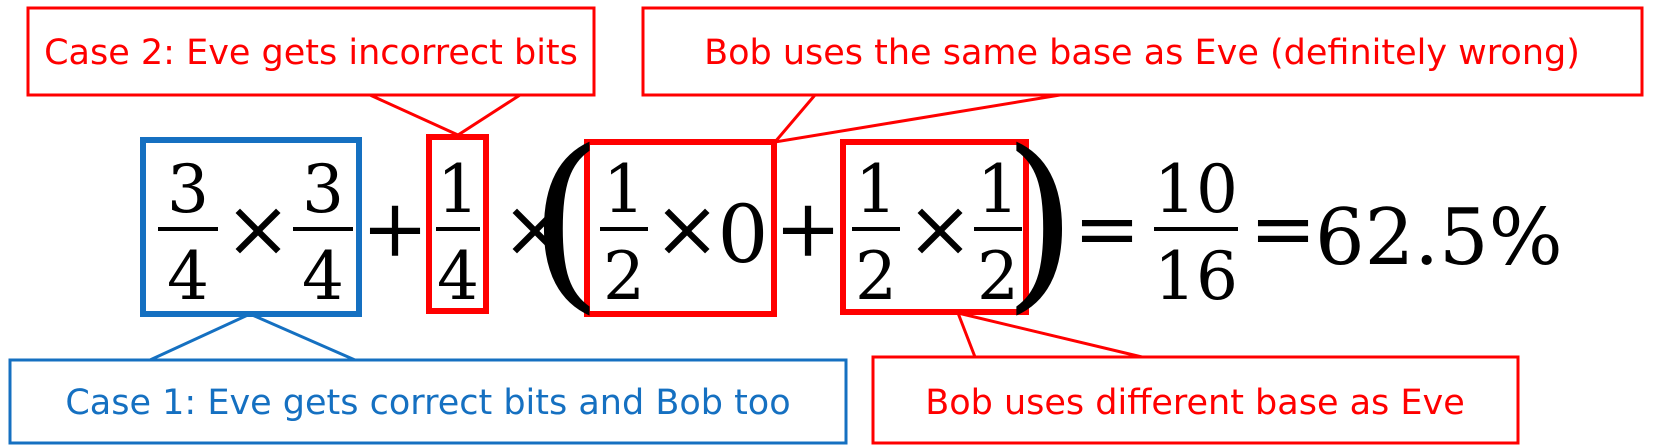 The image size is (1656, 448). What do you see at coordinates (1195, 403) in the screenshot?
I see `callout-diff-base-text: Bob uses different base as Eve` at bounding box center [1195, 403].